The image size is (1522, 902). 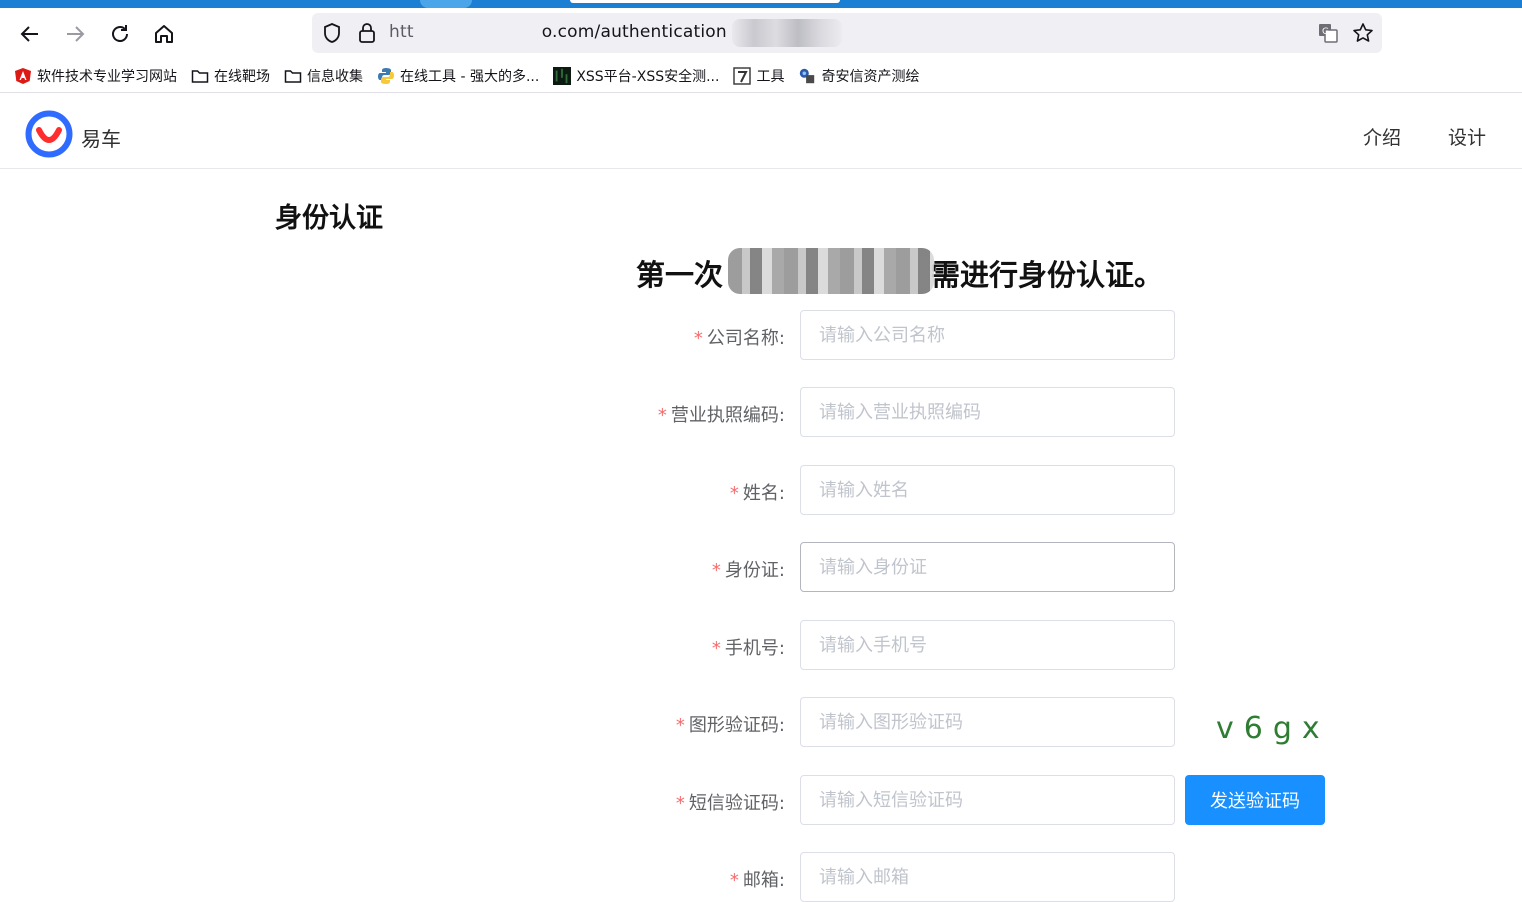 I want to click on phone-label: * 手机号:, so click(x=748, y=647).